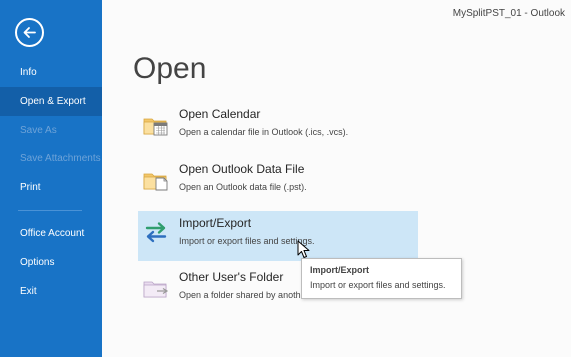 Image resolution: width=571 pixels, height=357 pixels. What do you see at coordinates (340, 270) in the screenshot?
I see `tooltip-title: Import/Export` at bounding box center [340, 270].